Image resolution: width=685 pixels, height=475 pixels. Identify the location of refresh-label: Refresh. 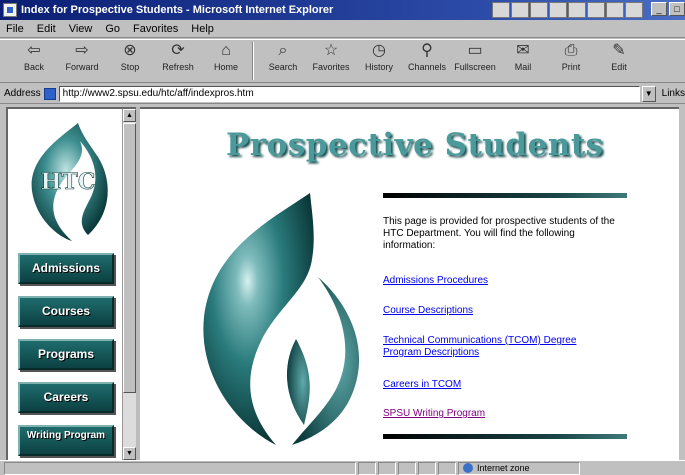
(178, 67).